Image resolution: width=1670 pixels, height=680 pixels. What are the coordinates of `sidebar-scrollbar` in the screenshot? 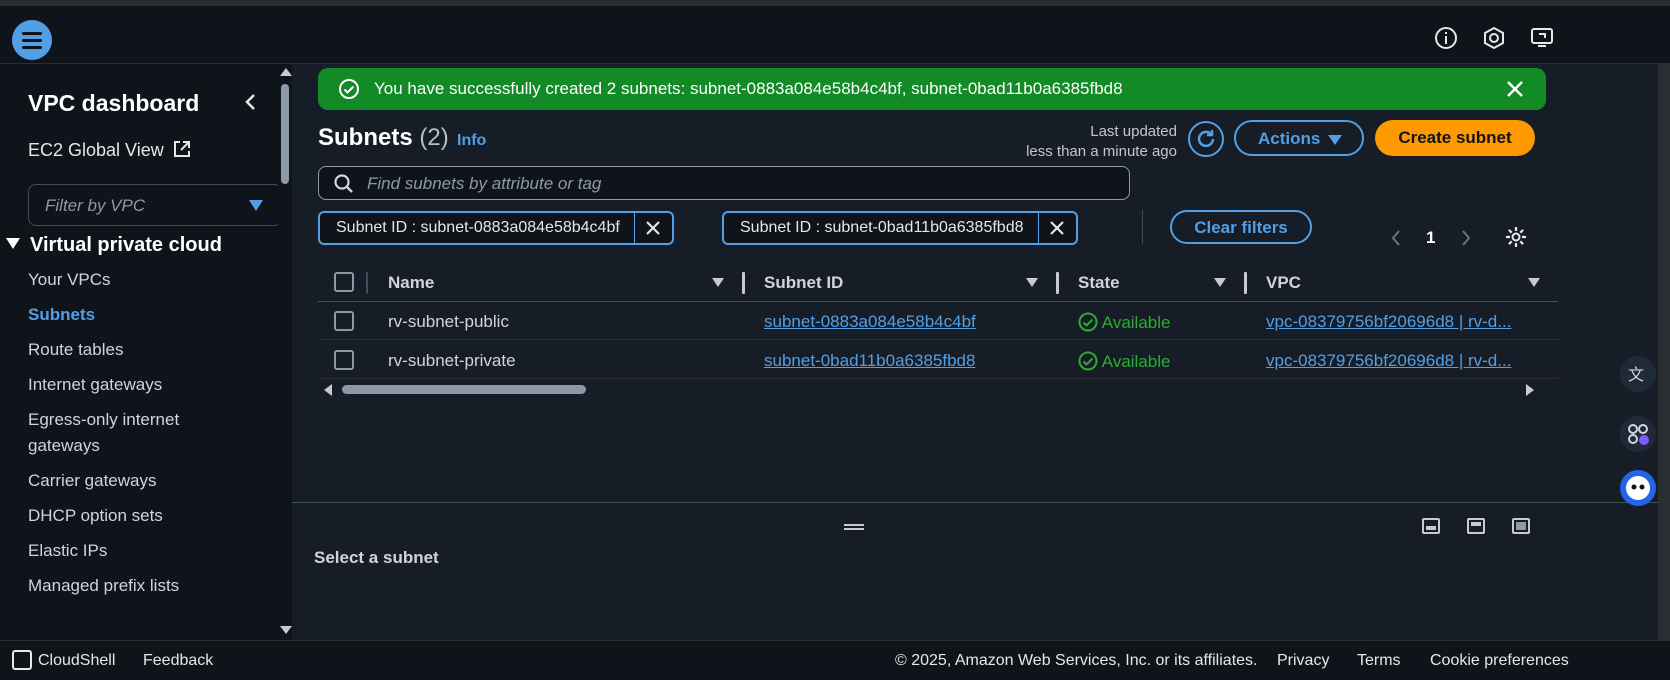 It's located at (285, 352).